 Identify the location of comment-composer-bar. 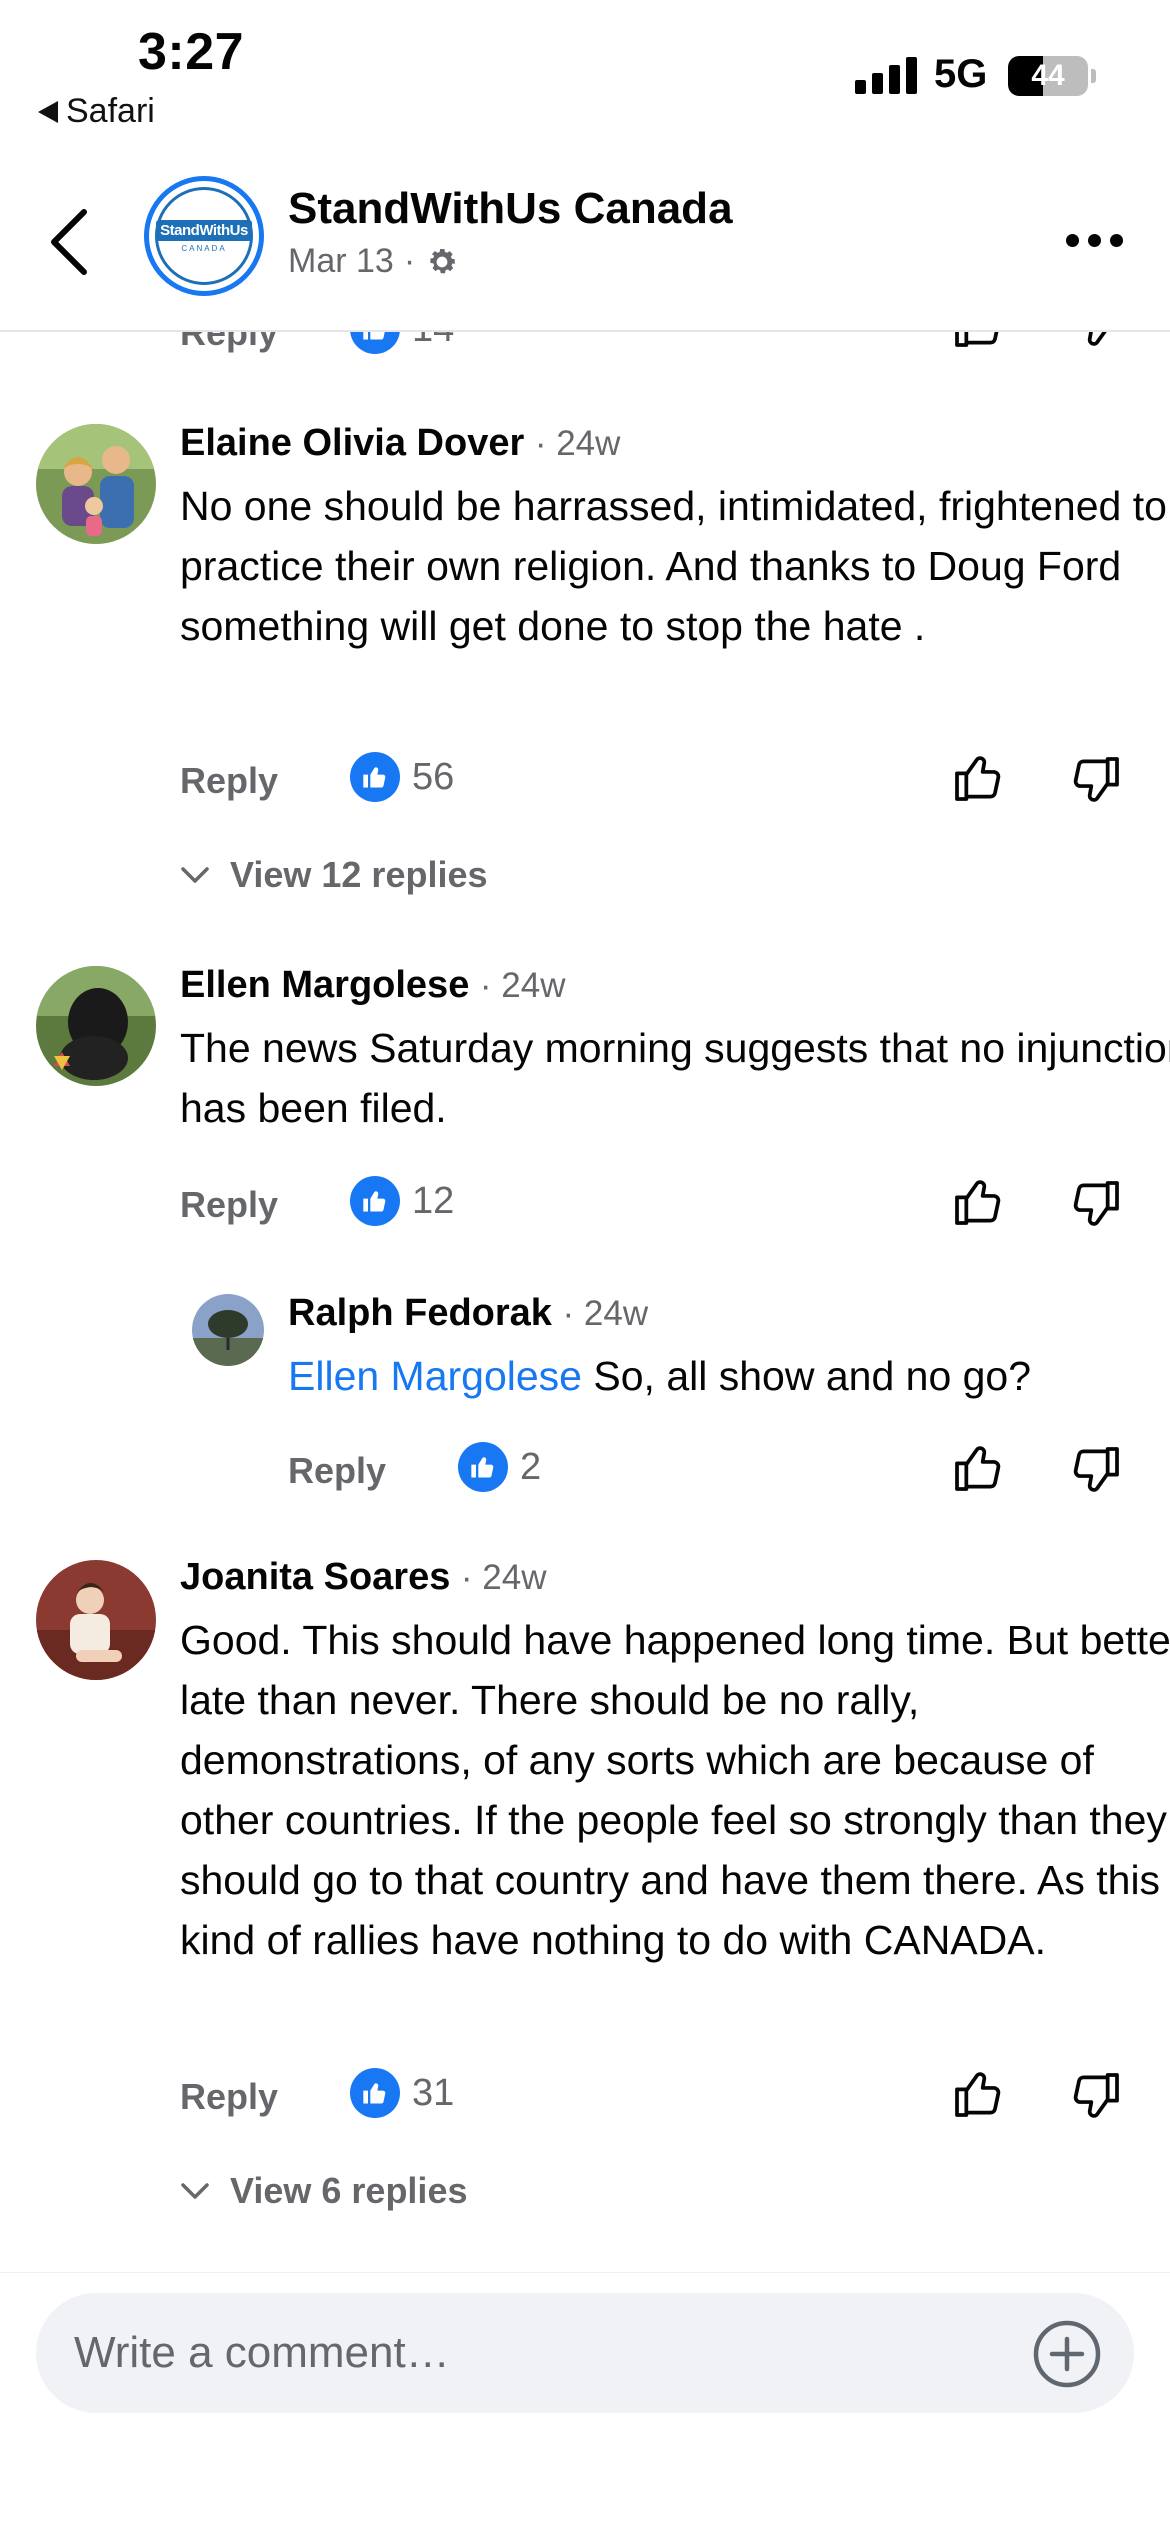
(585, 2402).